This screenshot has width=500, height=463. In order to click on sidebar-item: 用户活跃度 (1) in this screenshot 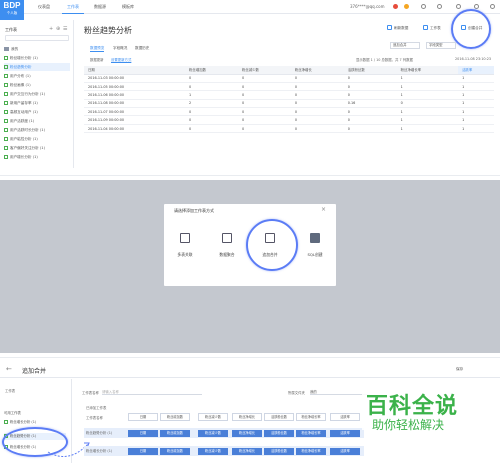, I will do `click(37, 121)`.